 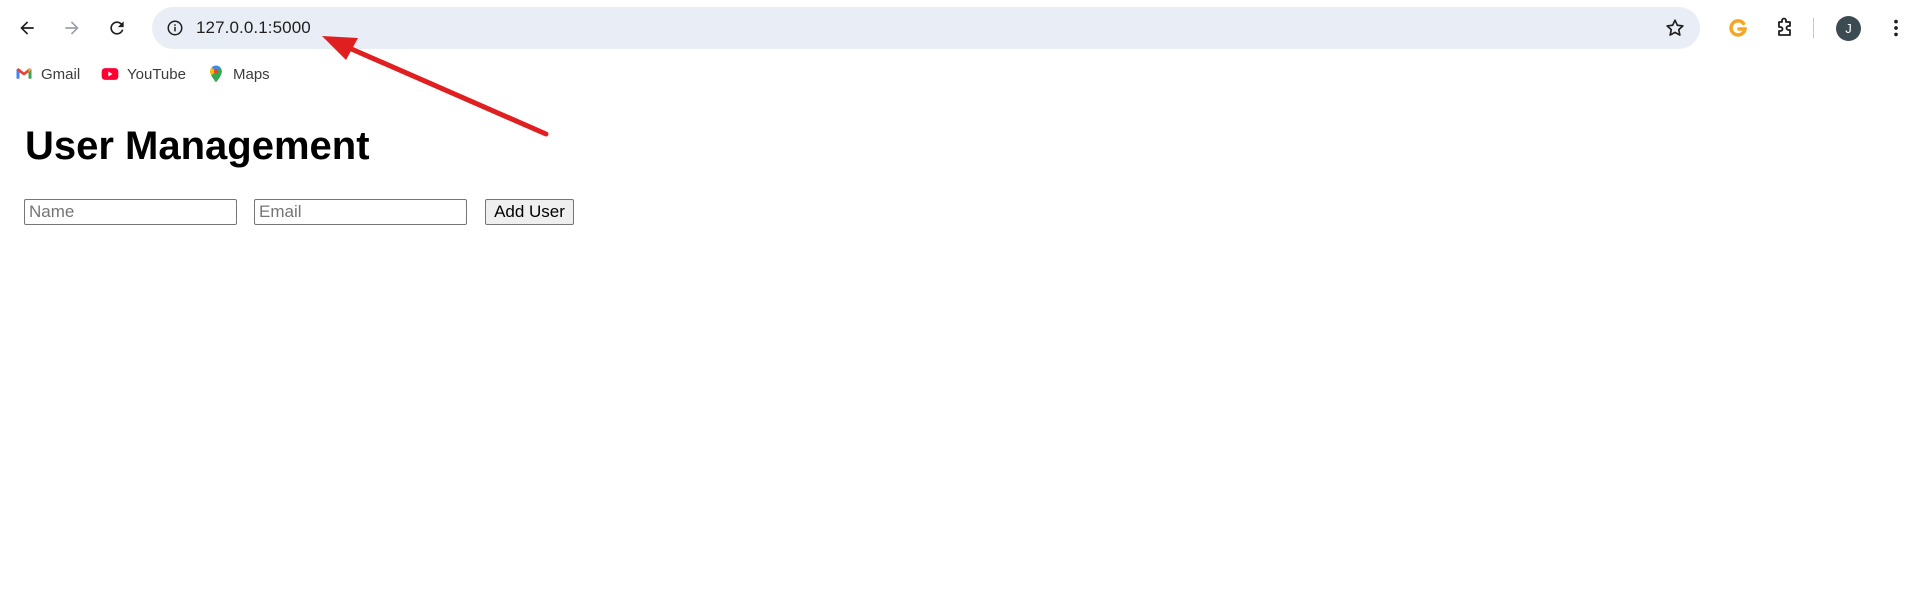 I want to click on bookmarks-bar: Gmail YouTube Maps, so click(x=959, y=74).